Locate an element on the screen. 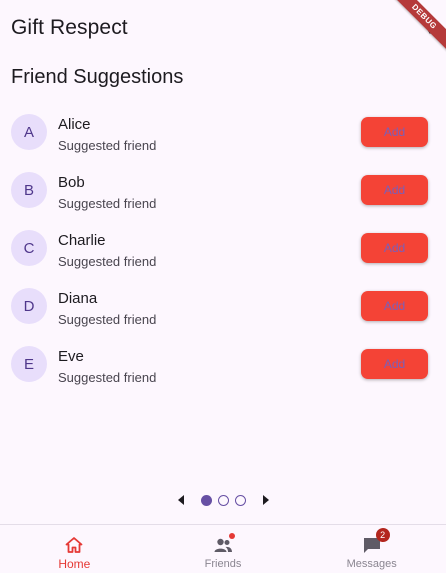 The height and width of the screenshot is (573, 446). section-title: Friend Suggestions is located at coordinates (97, 77).